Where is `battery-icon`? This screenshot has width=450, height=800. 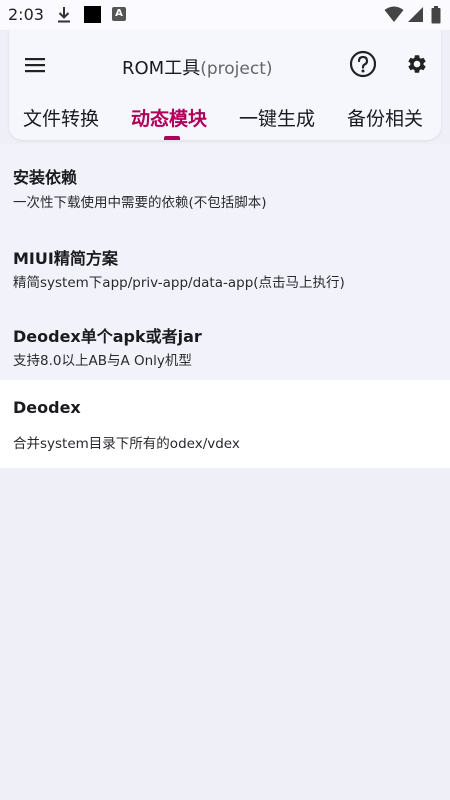
battery-icon is located at coordinates (436, 15).